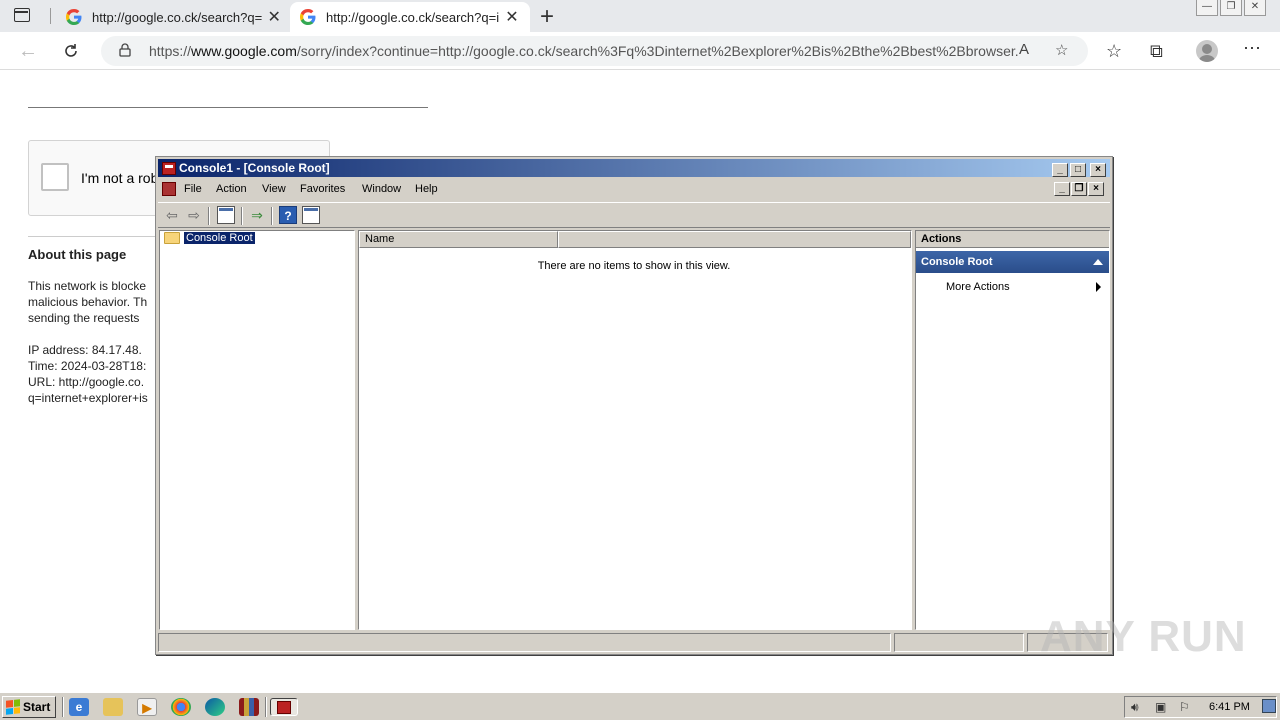 This screenshot has height=720, width=1280. I want to click on tab-2-active: http://google.co.ck/search?q=i ✕, so click(410, 17).